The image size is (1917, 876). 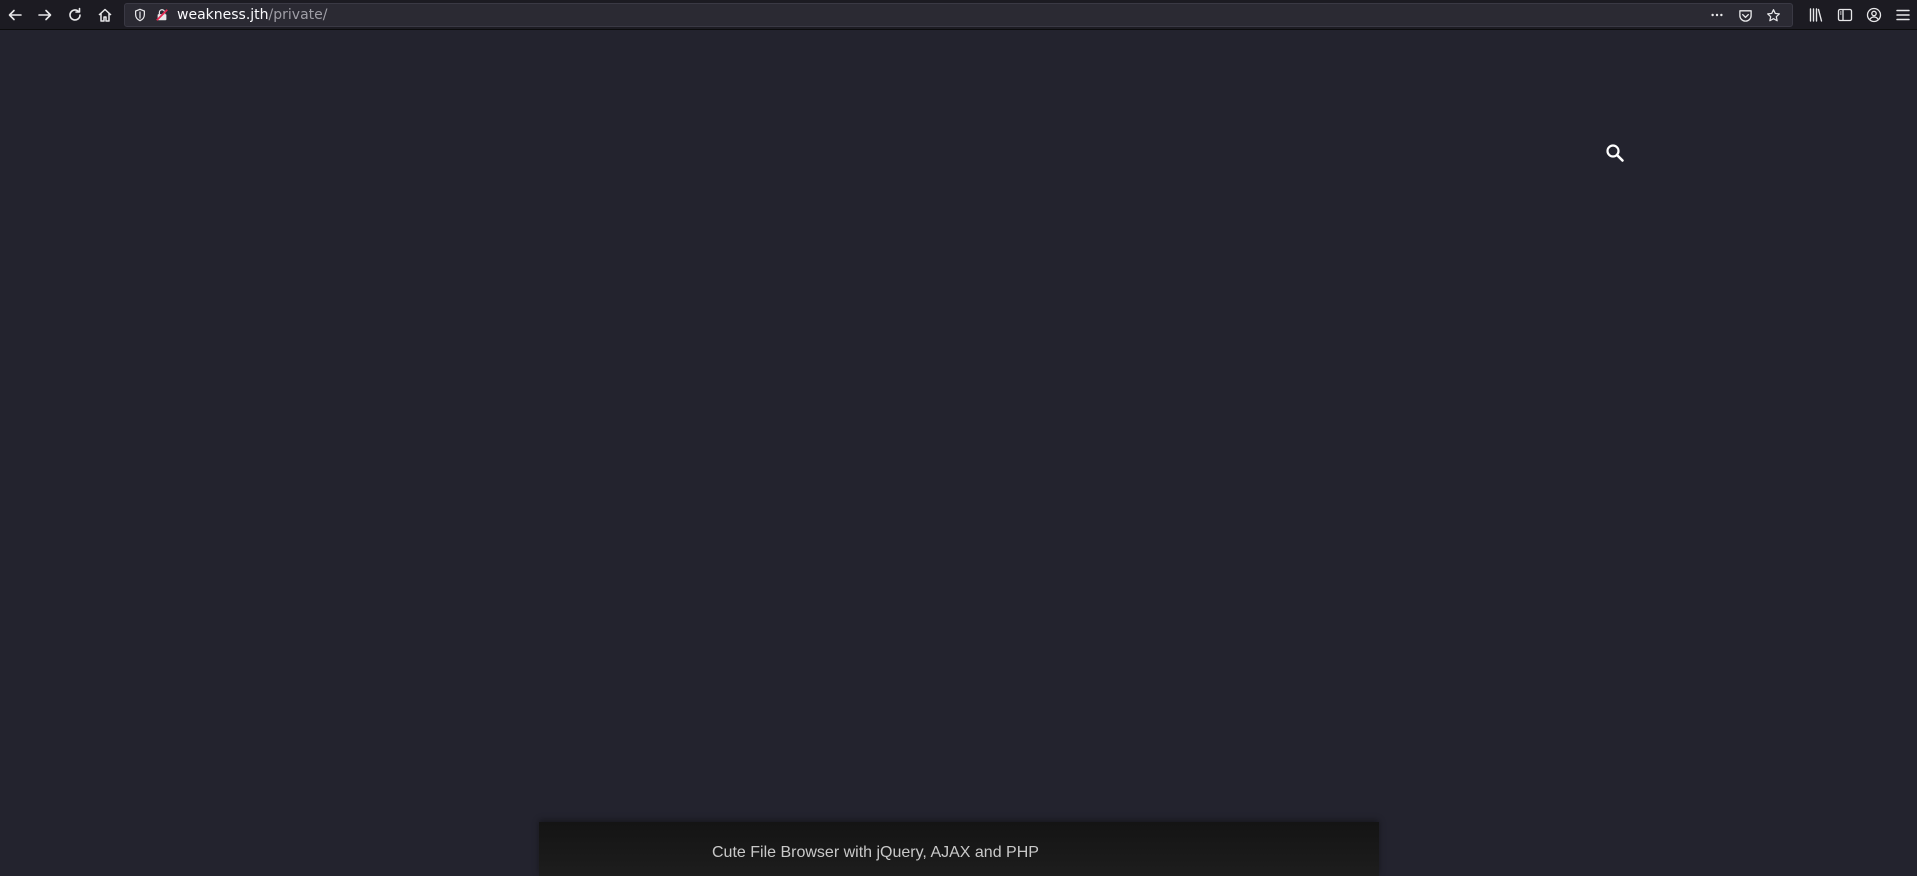 What do you see at coordinates (1844, 15) in the screenshot?
I see `sidebar-icon` at bounding box center [1844, 15].